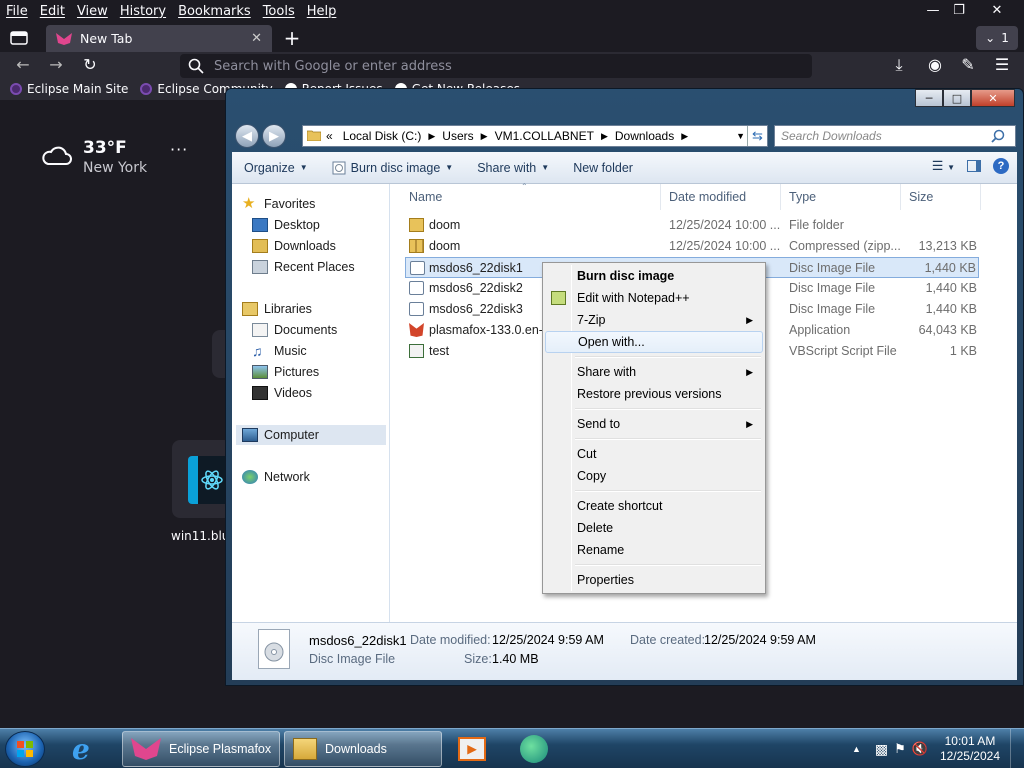 Image resolution: width=1024 pixels, height=768 pixels. What do you see at coordinates (538, 749) in the screenshot?
I see `app-launcher-button` at bounding box center [538, 749].